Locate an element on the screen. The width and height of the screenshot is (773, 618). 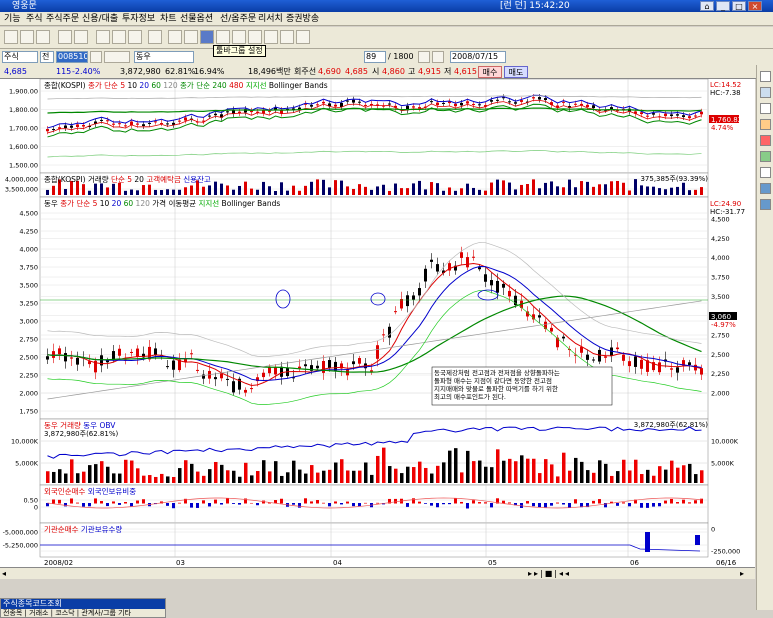
chart-icon is located at coordinates (155, 37).